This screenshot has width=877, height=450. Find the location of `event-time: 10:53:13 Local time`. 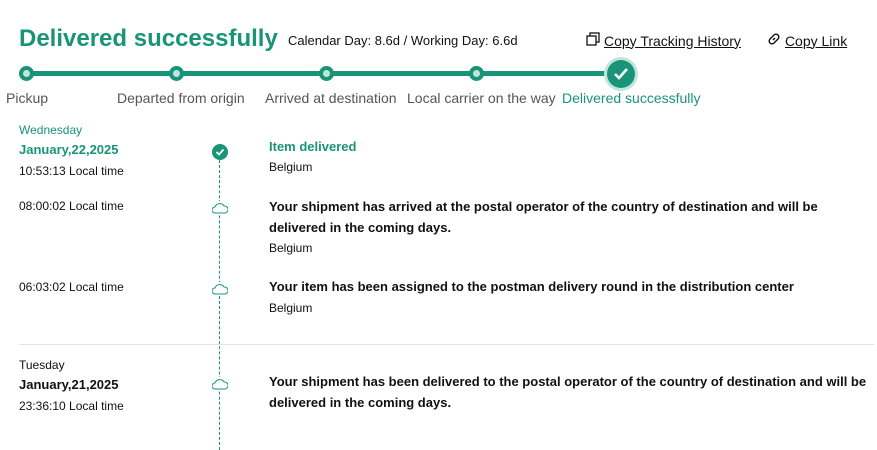

event-time: 10:53:13 Local time is located at coordinates (71, 171).